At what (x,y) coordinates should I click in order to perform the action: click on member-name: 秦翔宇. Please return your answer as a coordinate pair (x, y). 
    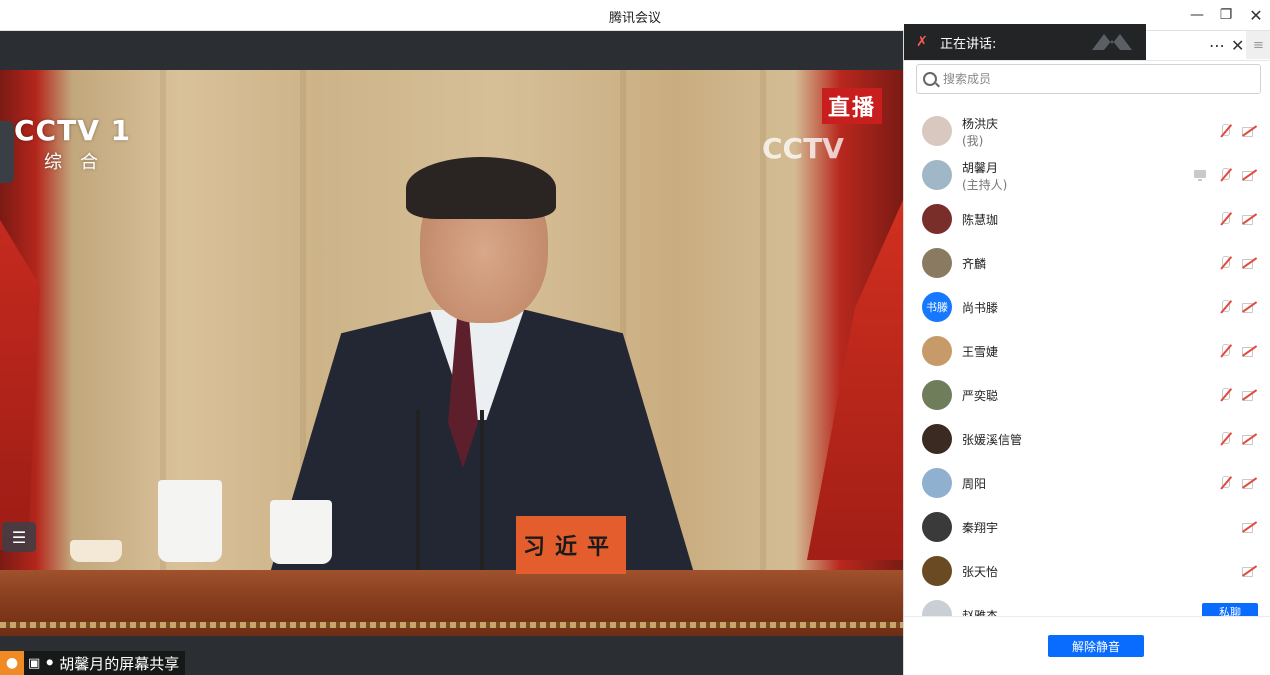
    Looking at the image, I should click on (980, 528).